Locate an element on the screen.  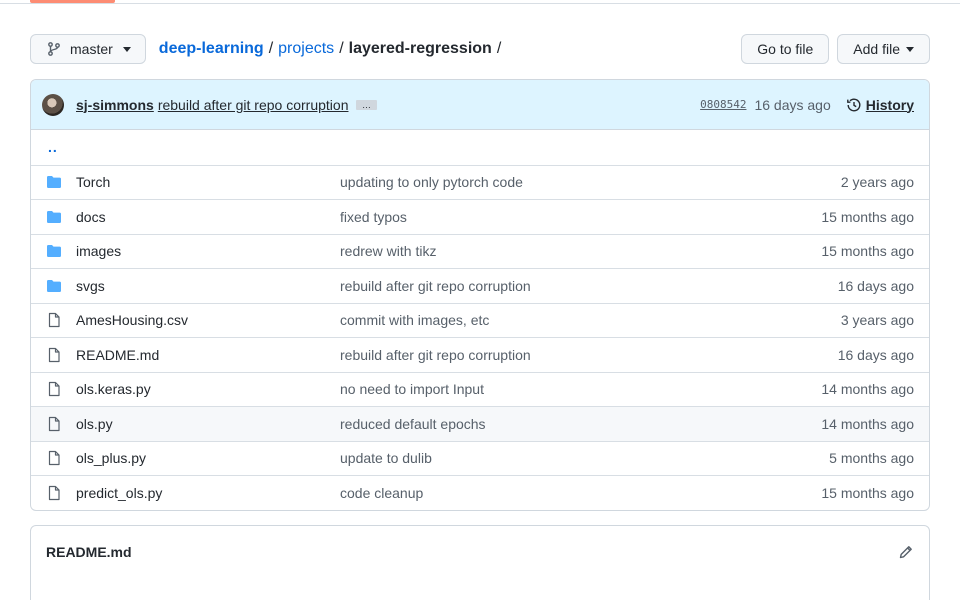
history-icon is located at coordinates (853, 104).